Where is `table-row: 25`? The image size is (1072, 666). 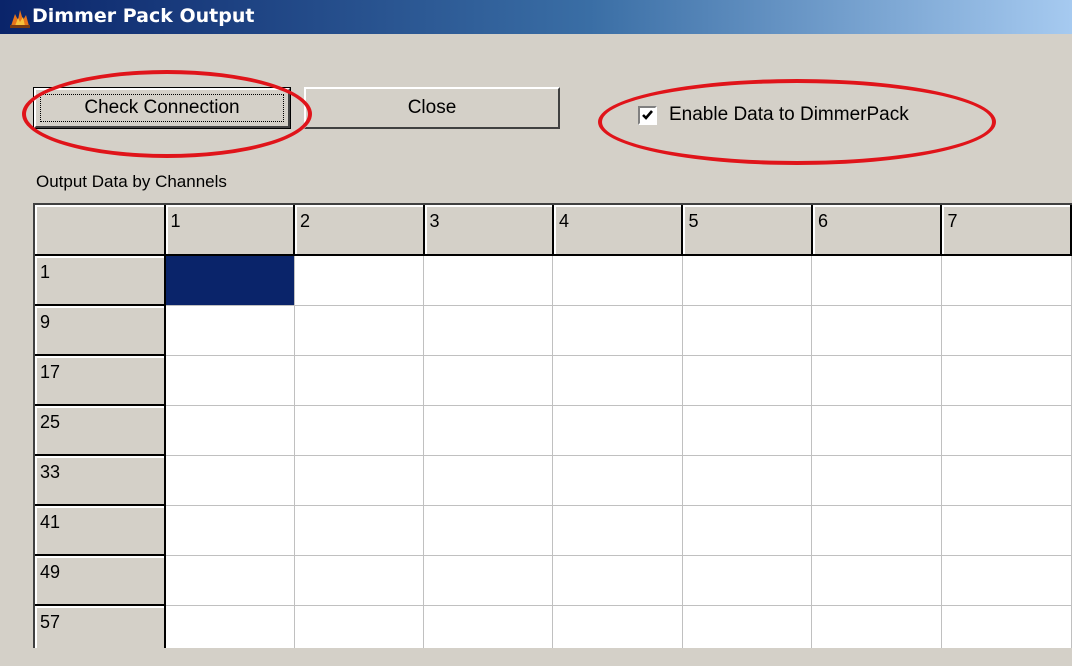
table-row: 25 is located at coordinates (553, 430).